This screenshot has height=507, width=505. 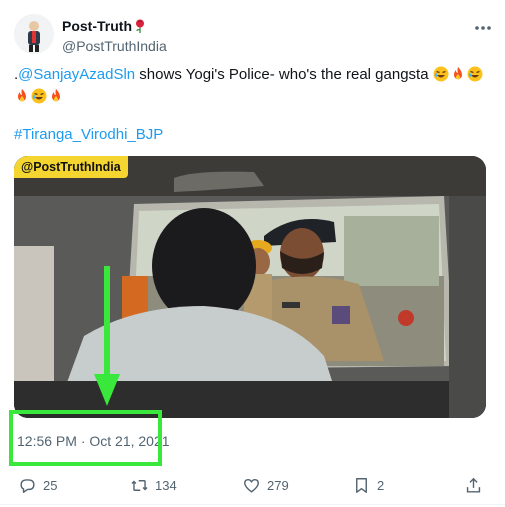 What do you see at coordinates (114, 46) in the screenshot?
I see `author-handle: @PostTruthIndia` at bounding box center [114, 46].